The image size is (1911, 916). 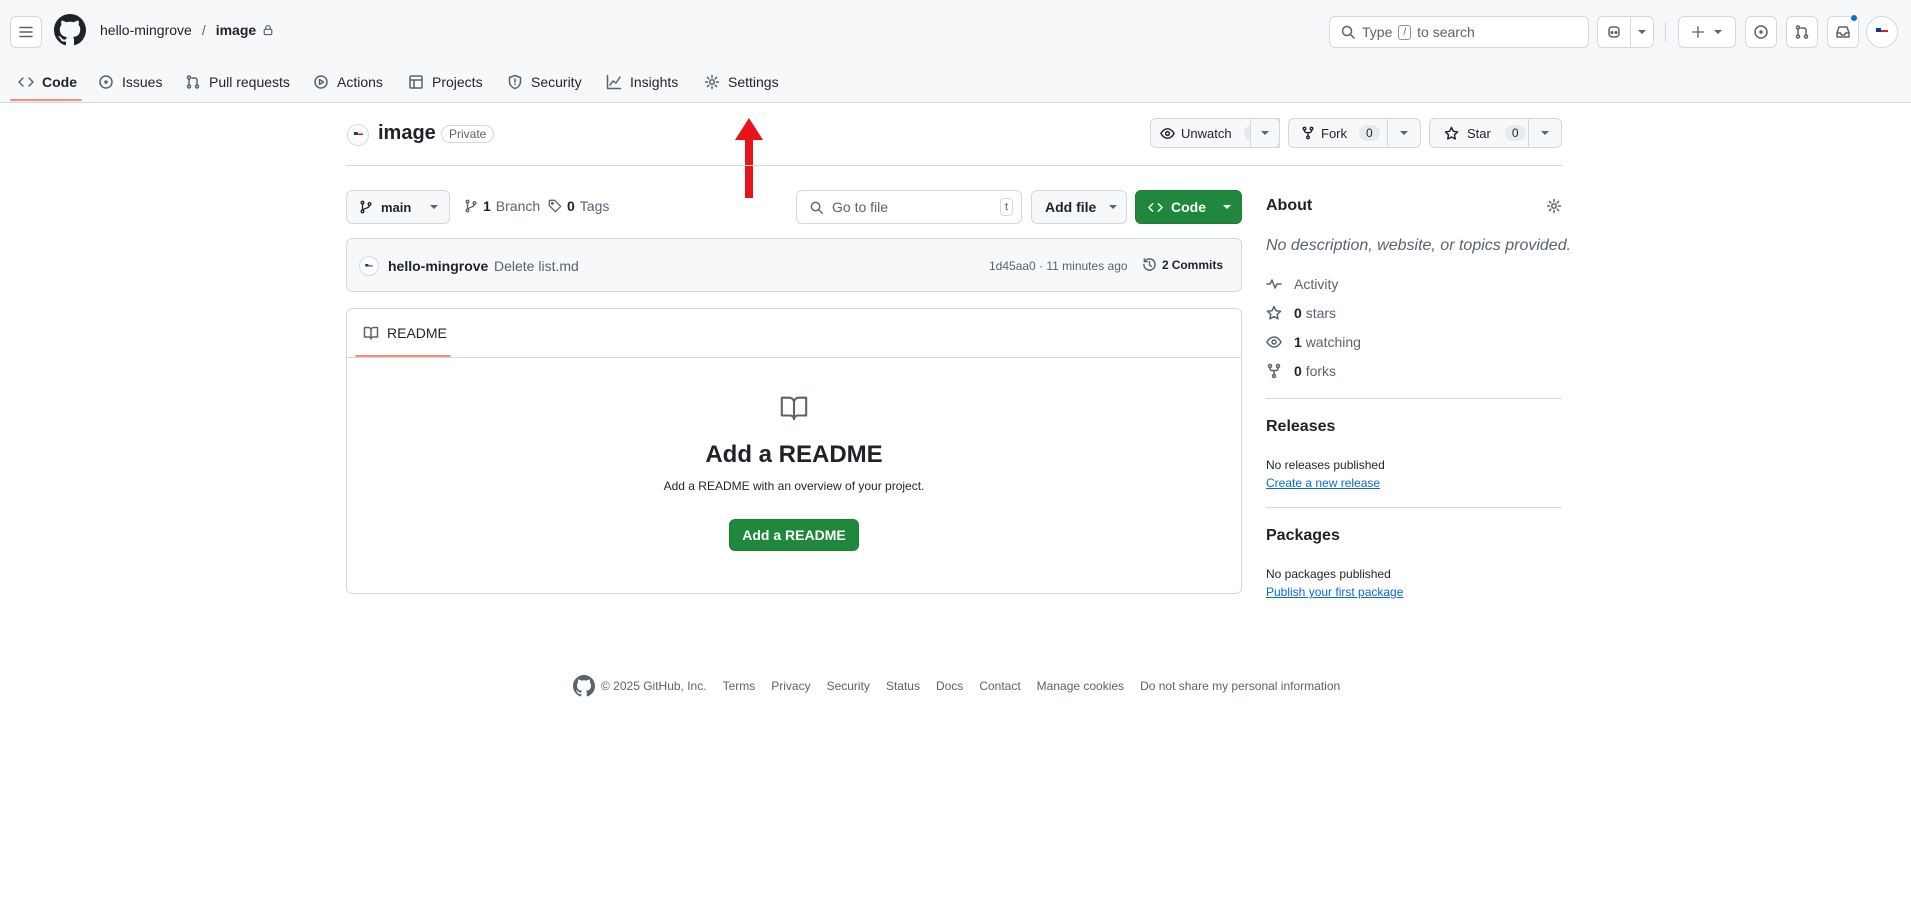 I want to click on watching-label: watching, so click(x=1333, y=342).